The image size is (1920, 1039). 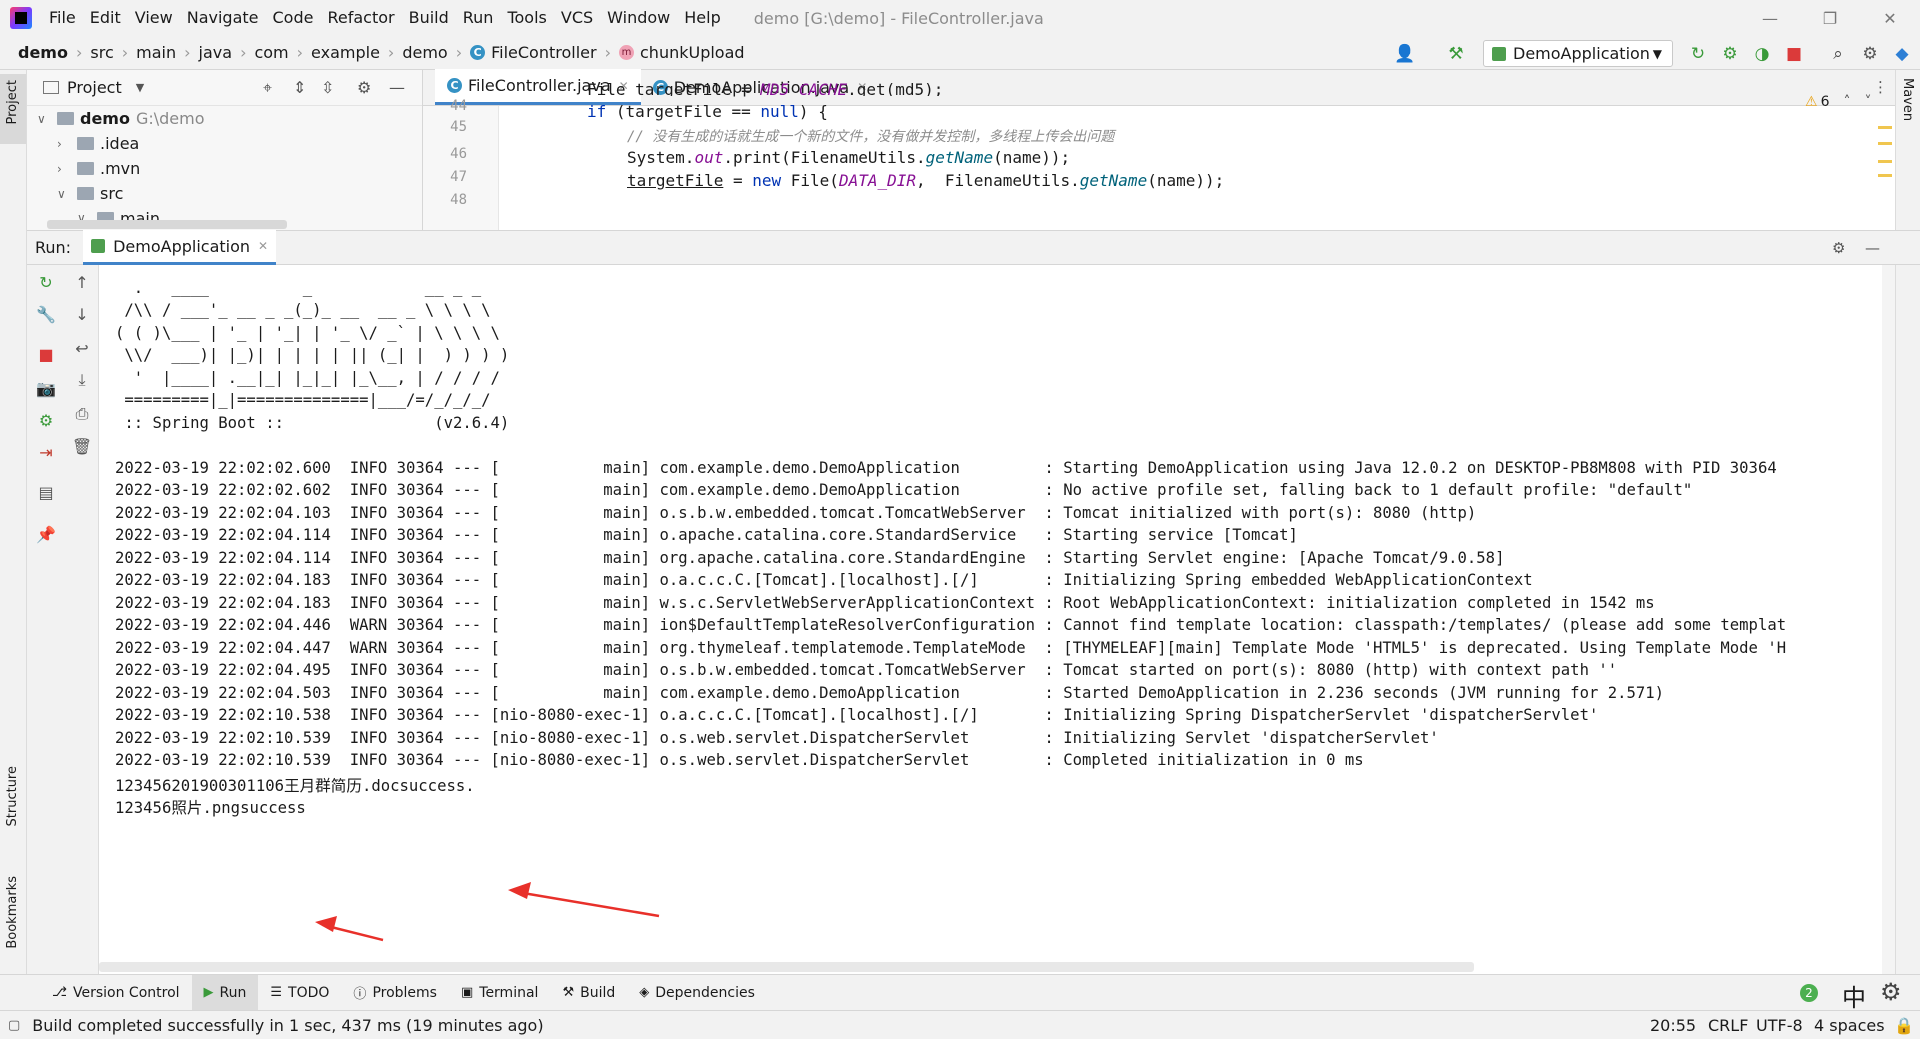 What do you see at coordinates (499, 993) in the screenshot?
I see `tab-terminal: ▣ Terminal` at bounding box center [499, 993].